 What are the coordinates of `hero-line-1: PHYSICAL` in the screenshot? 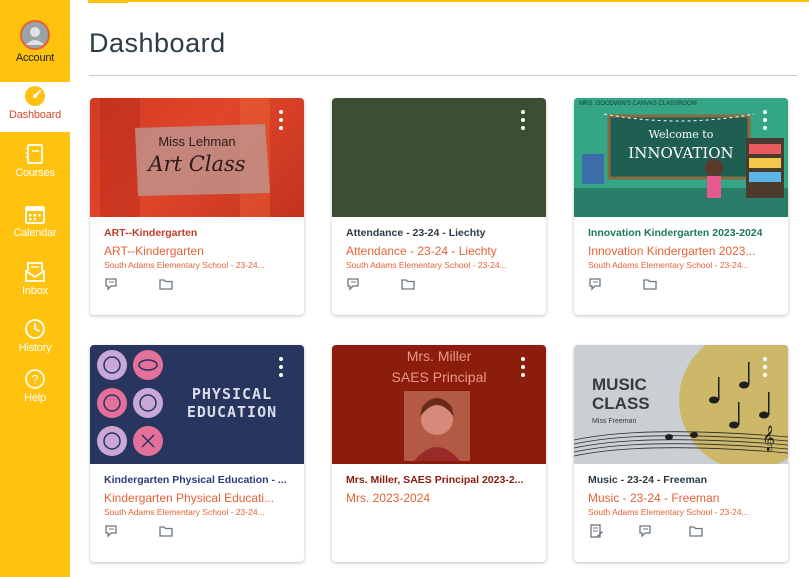 It's located at (232, 394).